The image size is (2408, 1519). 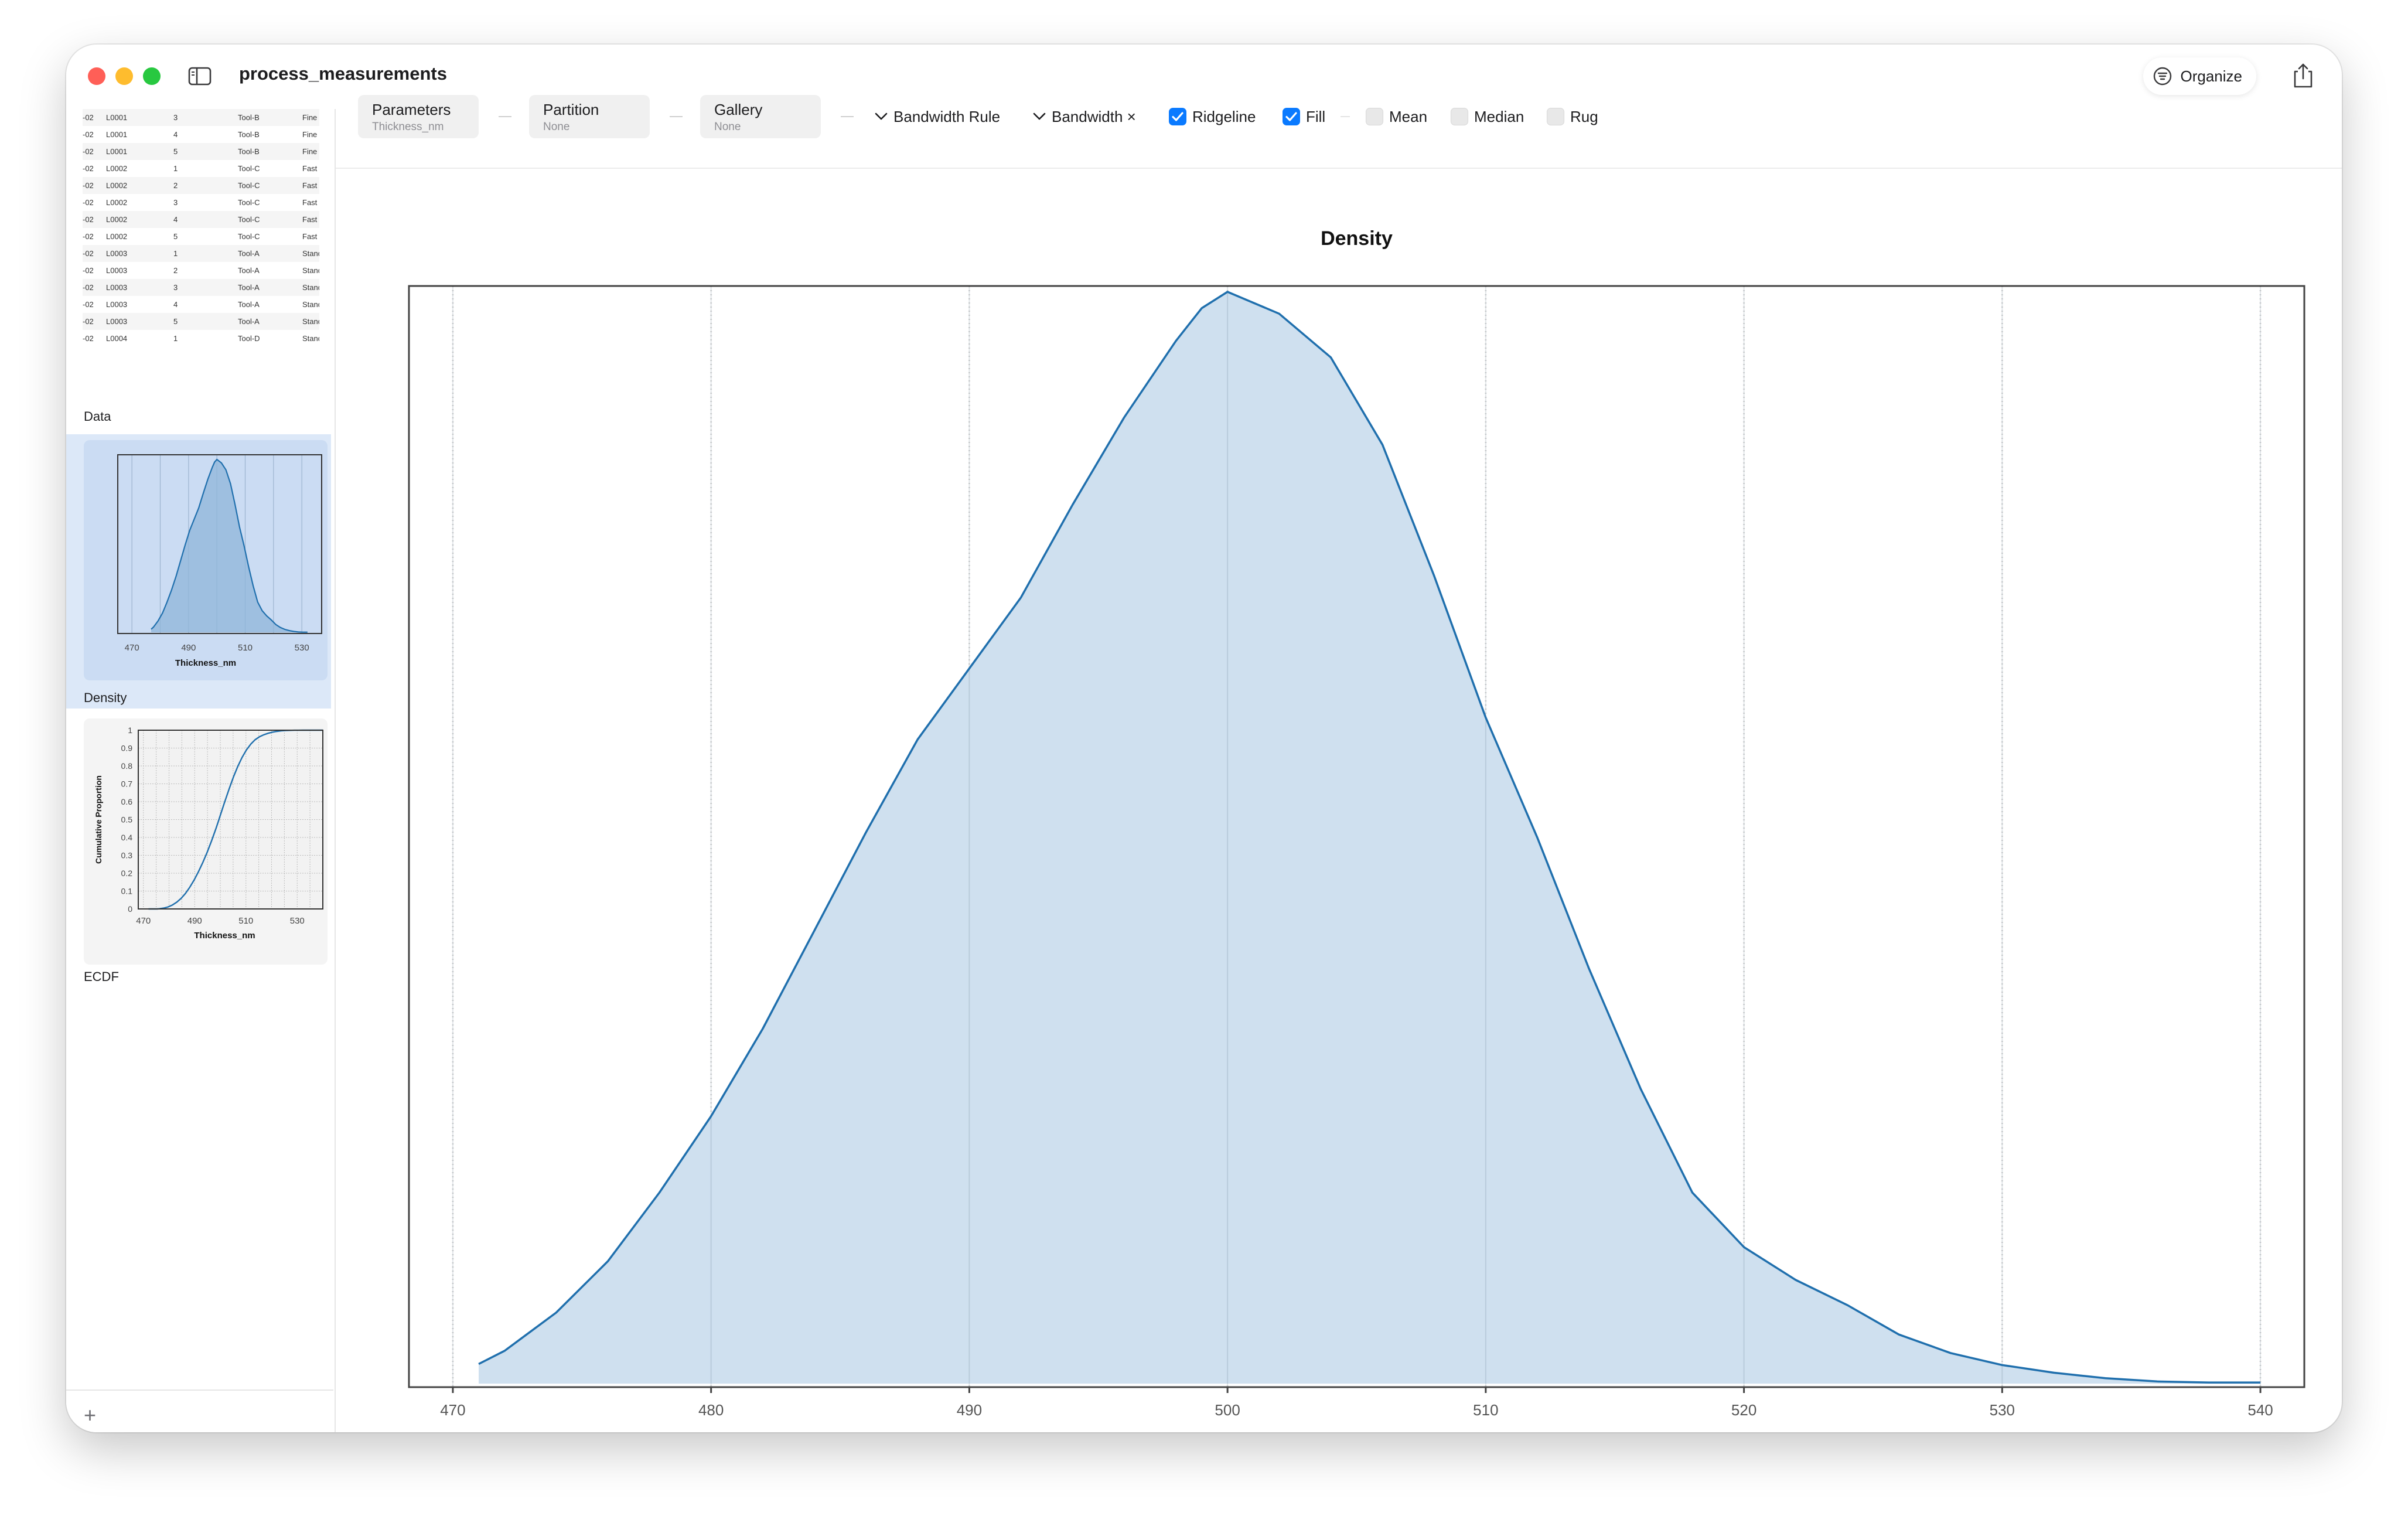 I want to click on ecdf-y-tick-label: 0.2, so click(x=127, y=873).